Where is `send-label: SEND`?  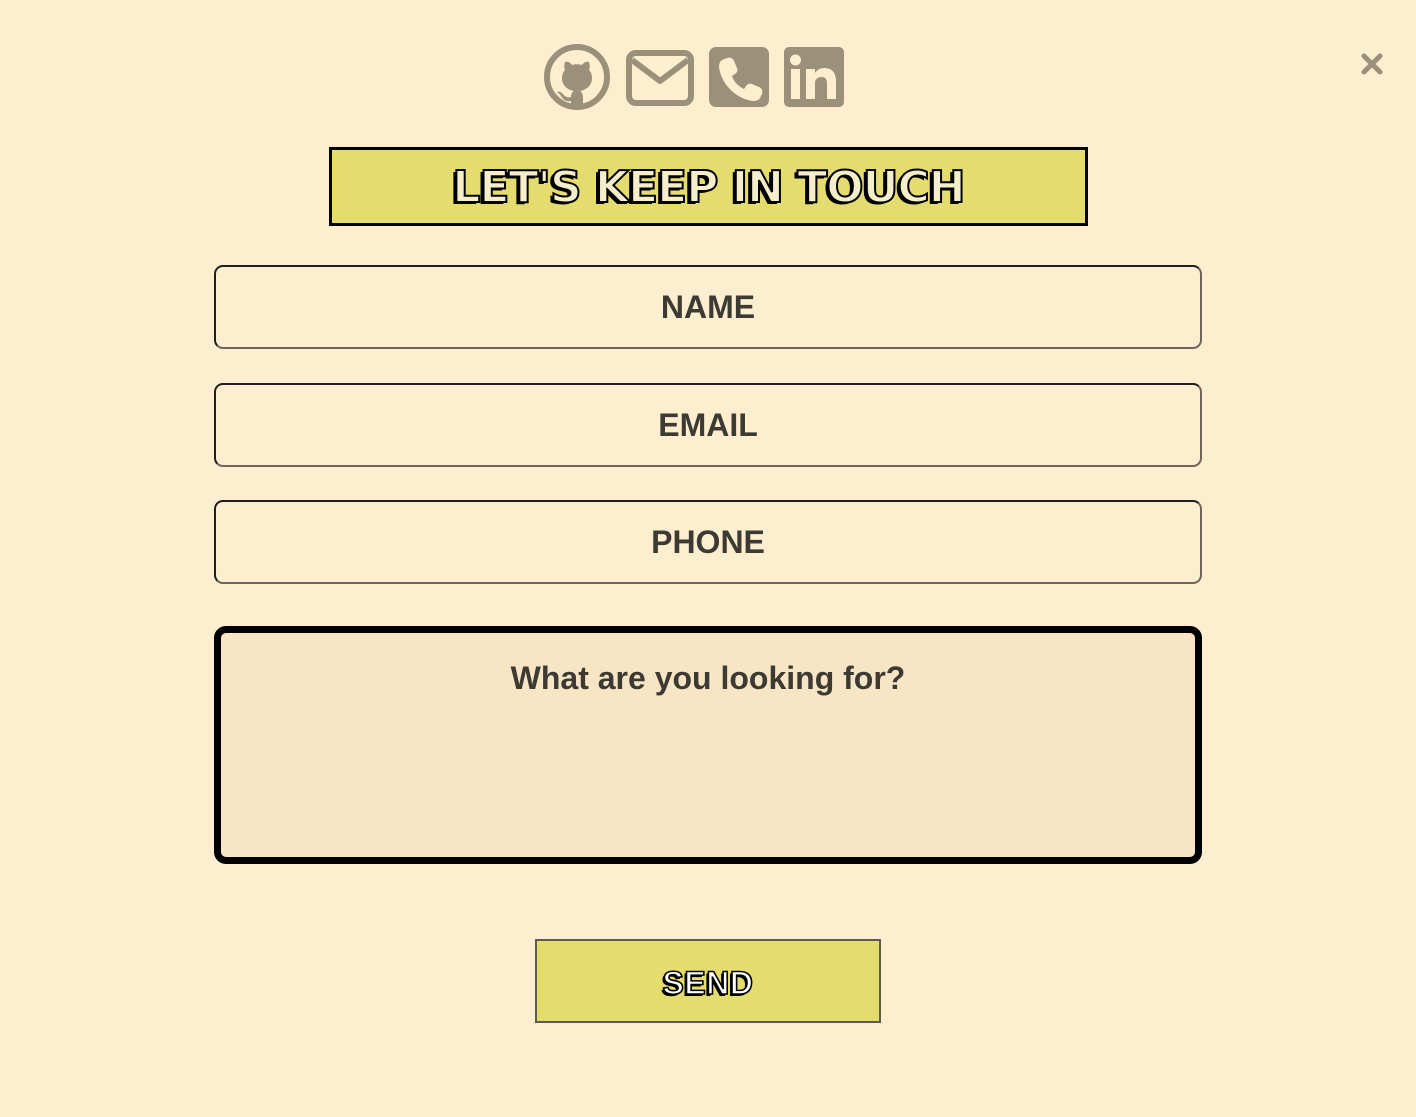 send-label: SEND is located at coordinates (708, 983).